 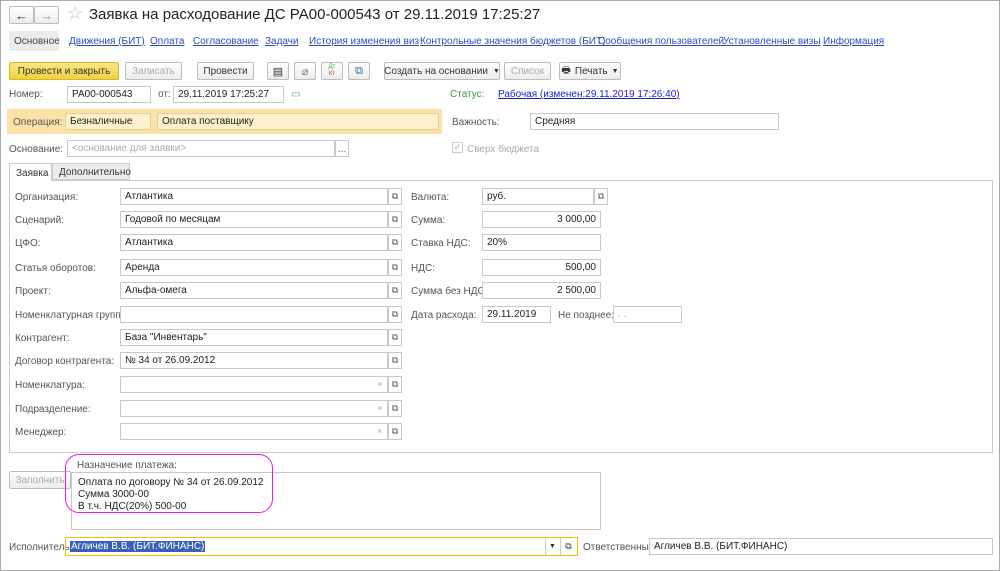 What do you see at coordinates (332, 74) in the screenshot?
I see `kt-icon: Кт` at bounding box center [332, 74].